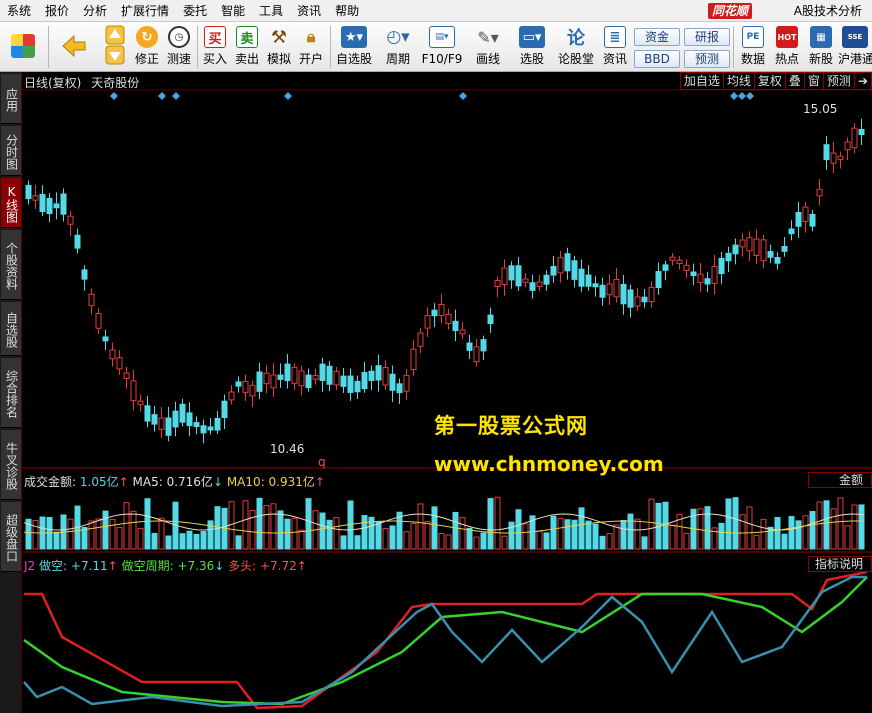 The image size is (872, 713). I want to click on menu-system: 系统, so click(19, 11).